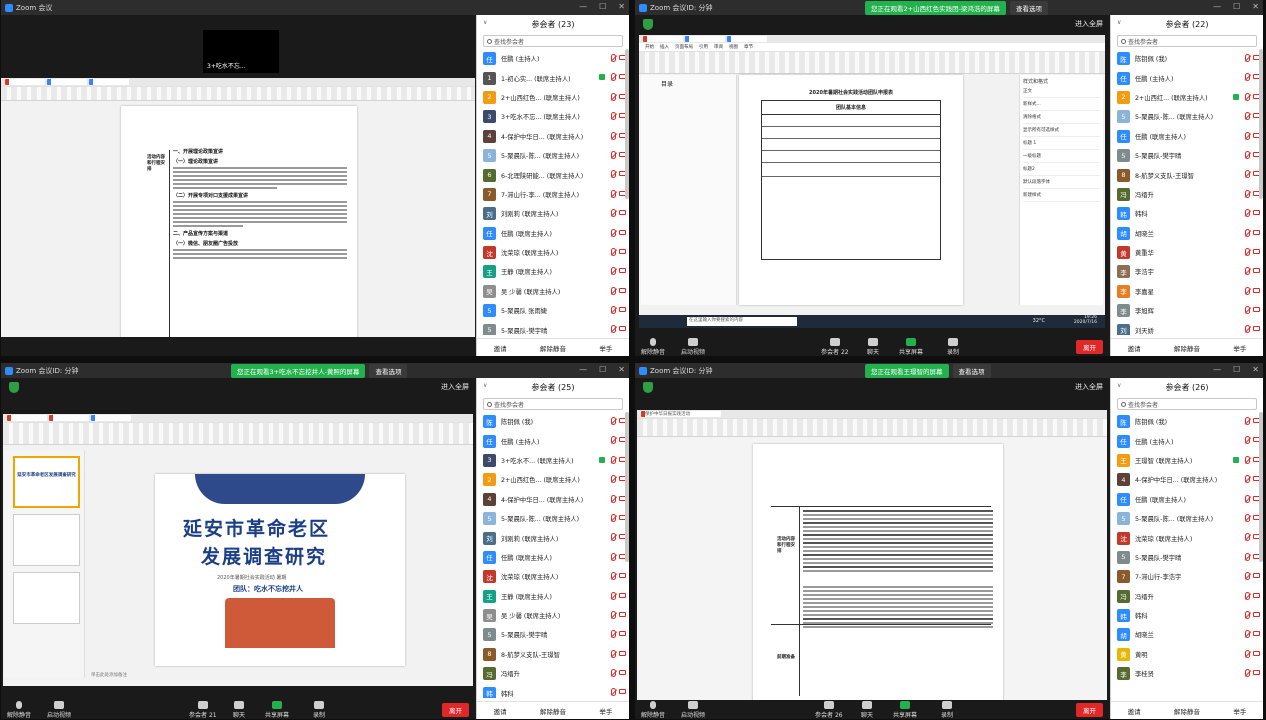 The height and width of the screenshot is (720, 1266). What do you see at coordinates (583, 6) in the screenshot?
I see `minimize-icon: —` at bounding box center [583, 6].